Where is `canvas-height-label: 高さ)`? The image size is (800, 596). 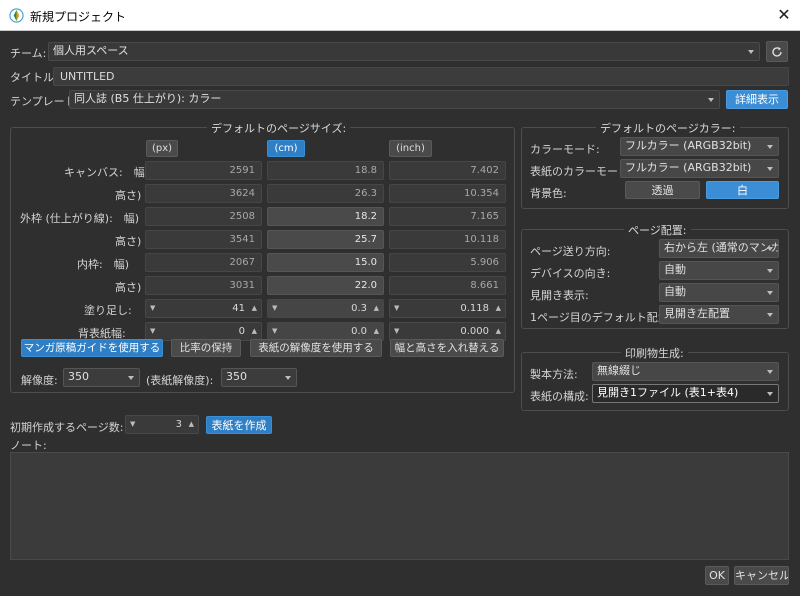 canvas-height-label: 高さ) is located at coordinates (128, 195).